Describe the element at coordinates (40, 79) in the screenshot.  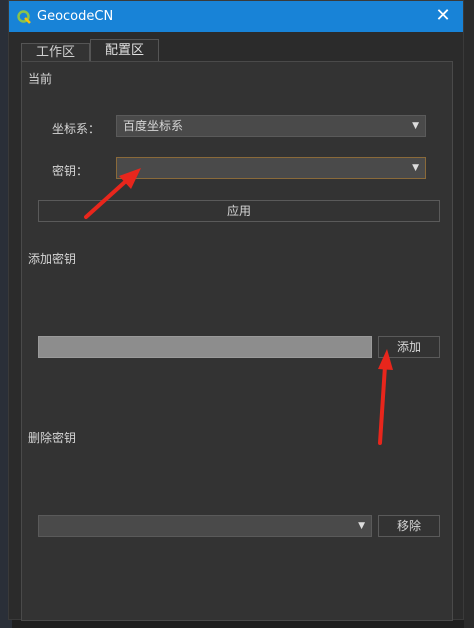
I see `current-heading: 当前` at that location.